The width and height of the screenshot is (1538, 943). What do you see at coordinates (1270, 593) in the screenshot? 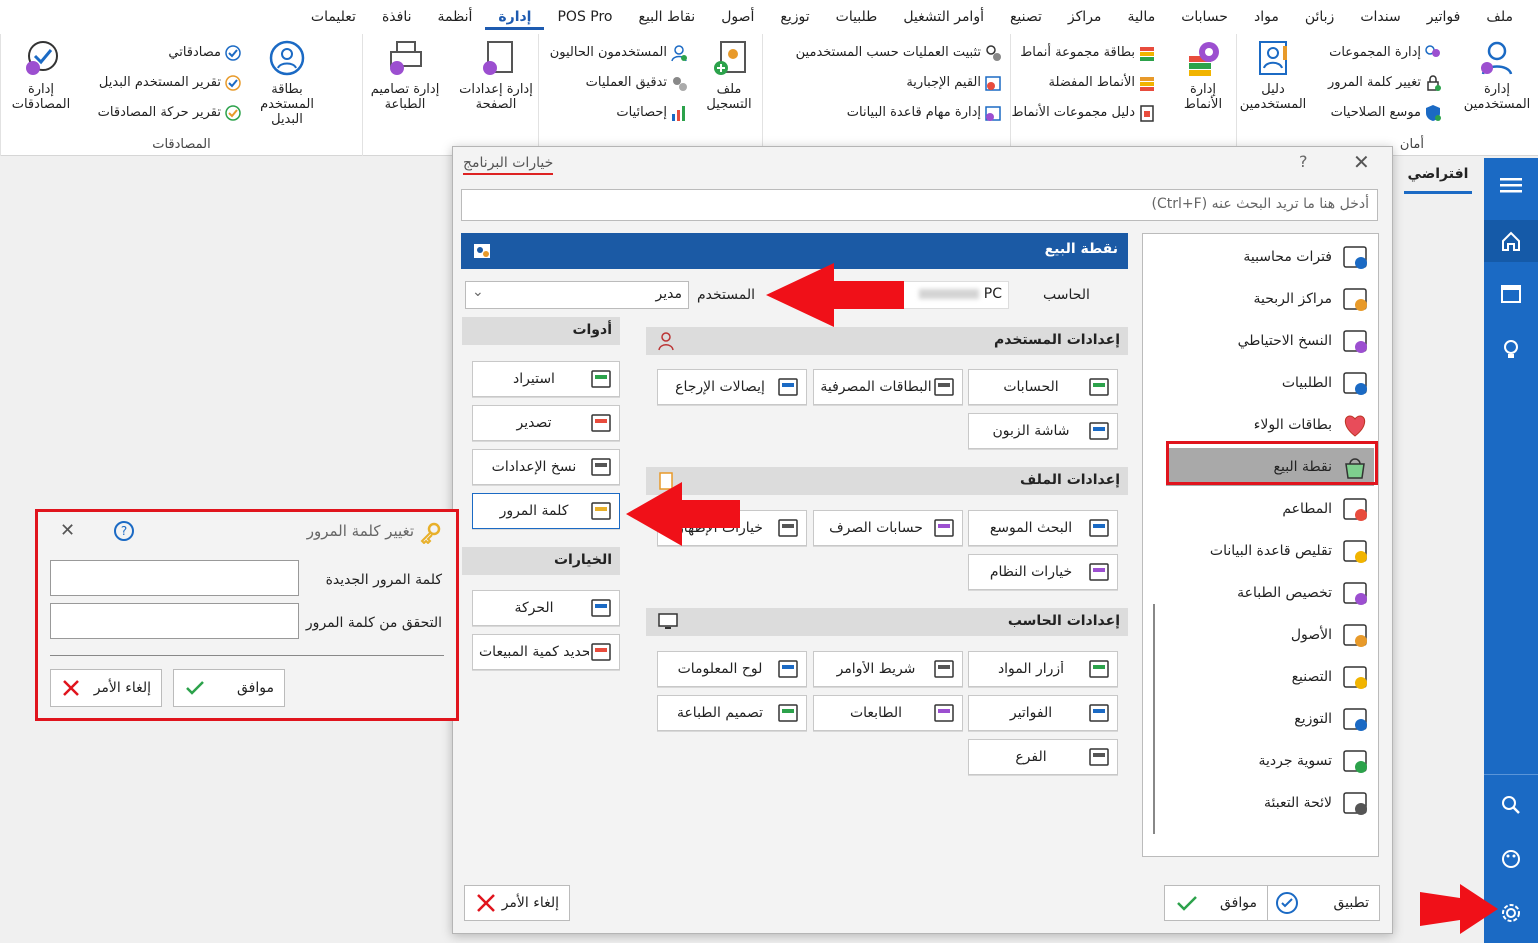
I see `category-item: تخصيص الطباعة` at bounding box center [1270, 593].